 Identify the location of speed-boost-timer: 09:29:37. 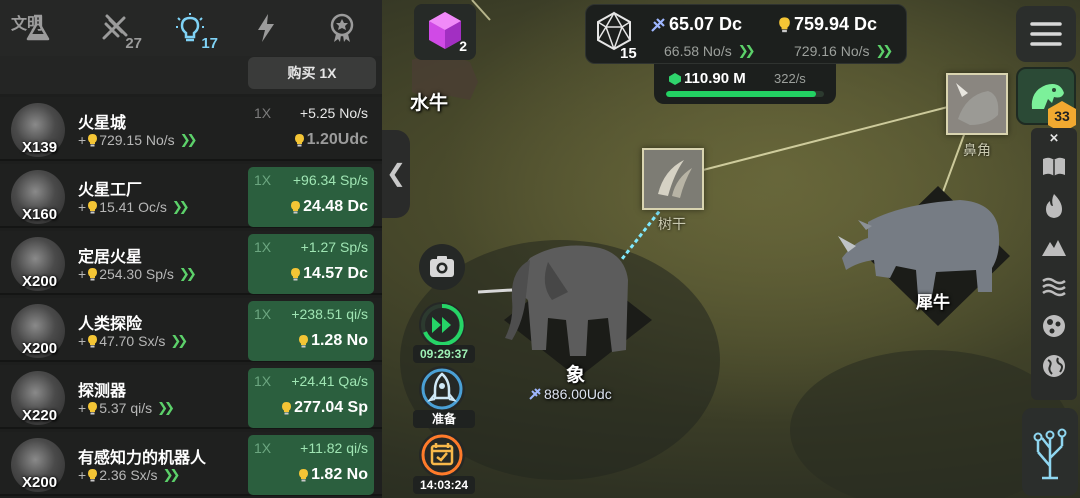
(444, 354).